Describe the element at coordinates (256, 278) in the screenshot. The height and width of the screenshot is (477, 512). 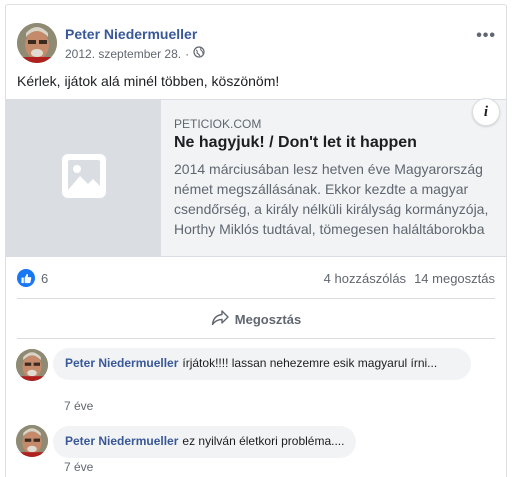
I see `reactions-bar: 6 4 hozzászólás 14 megosztás` at that location.